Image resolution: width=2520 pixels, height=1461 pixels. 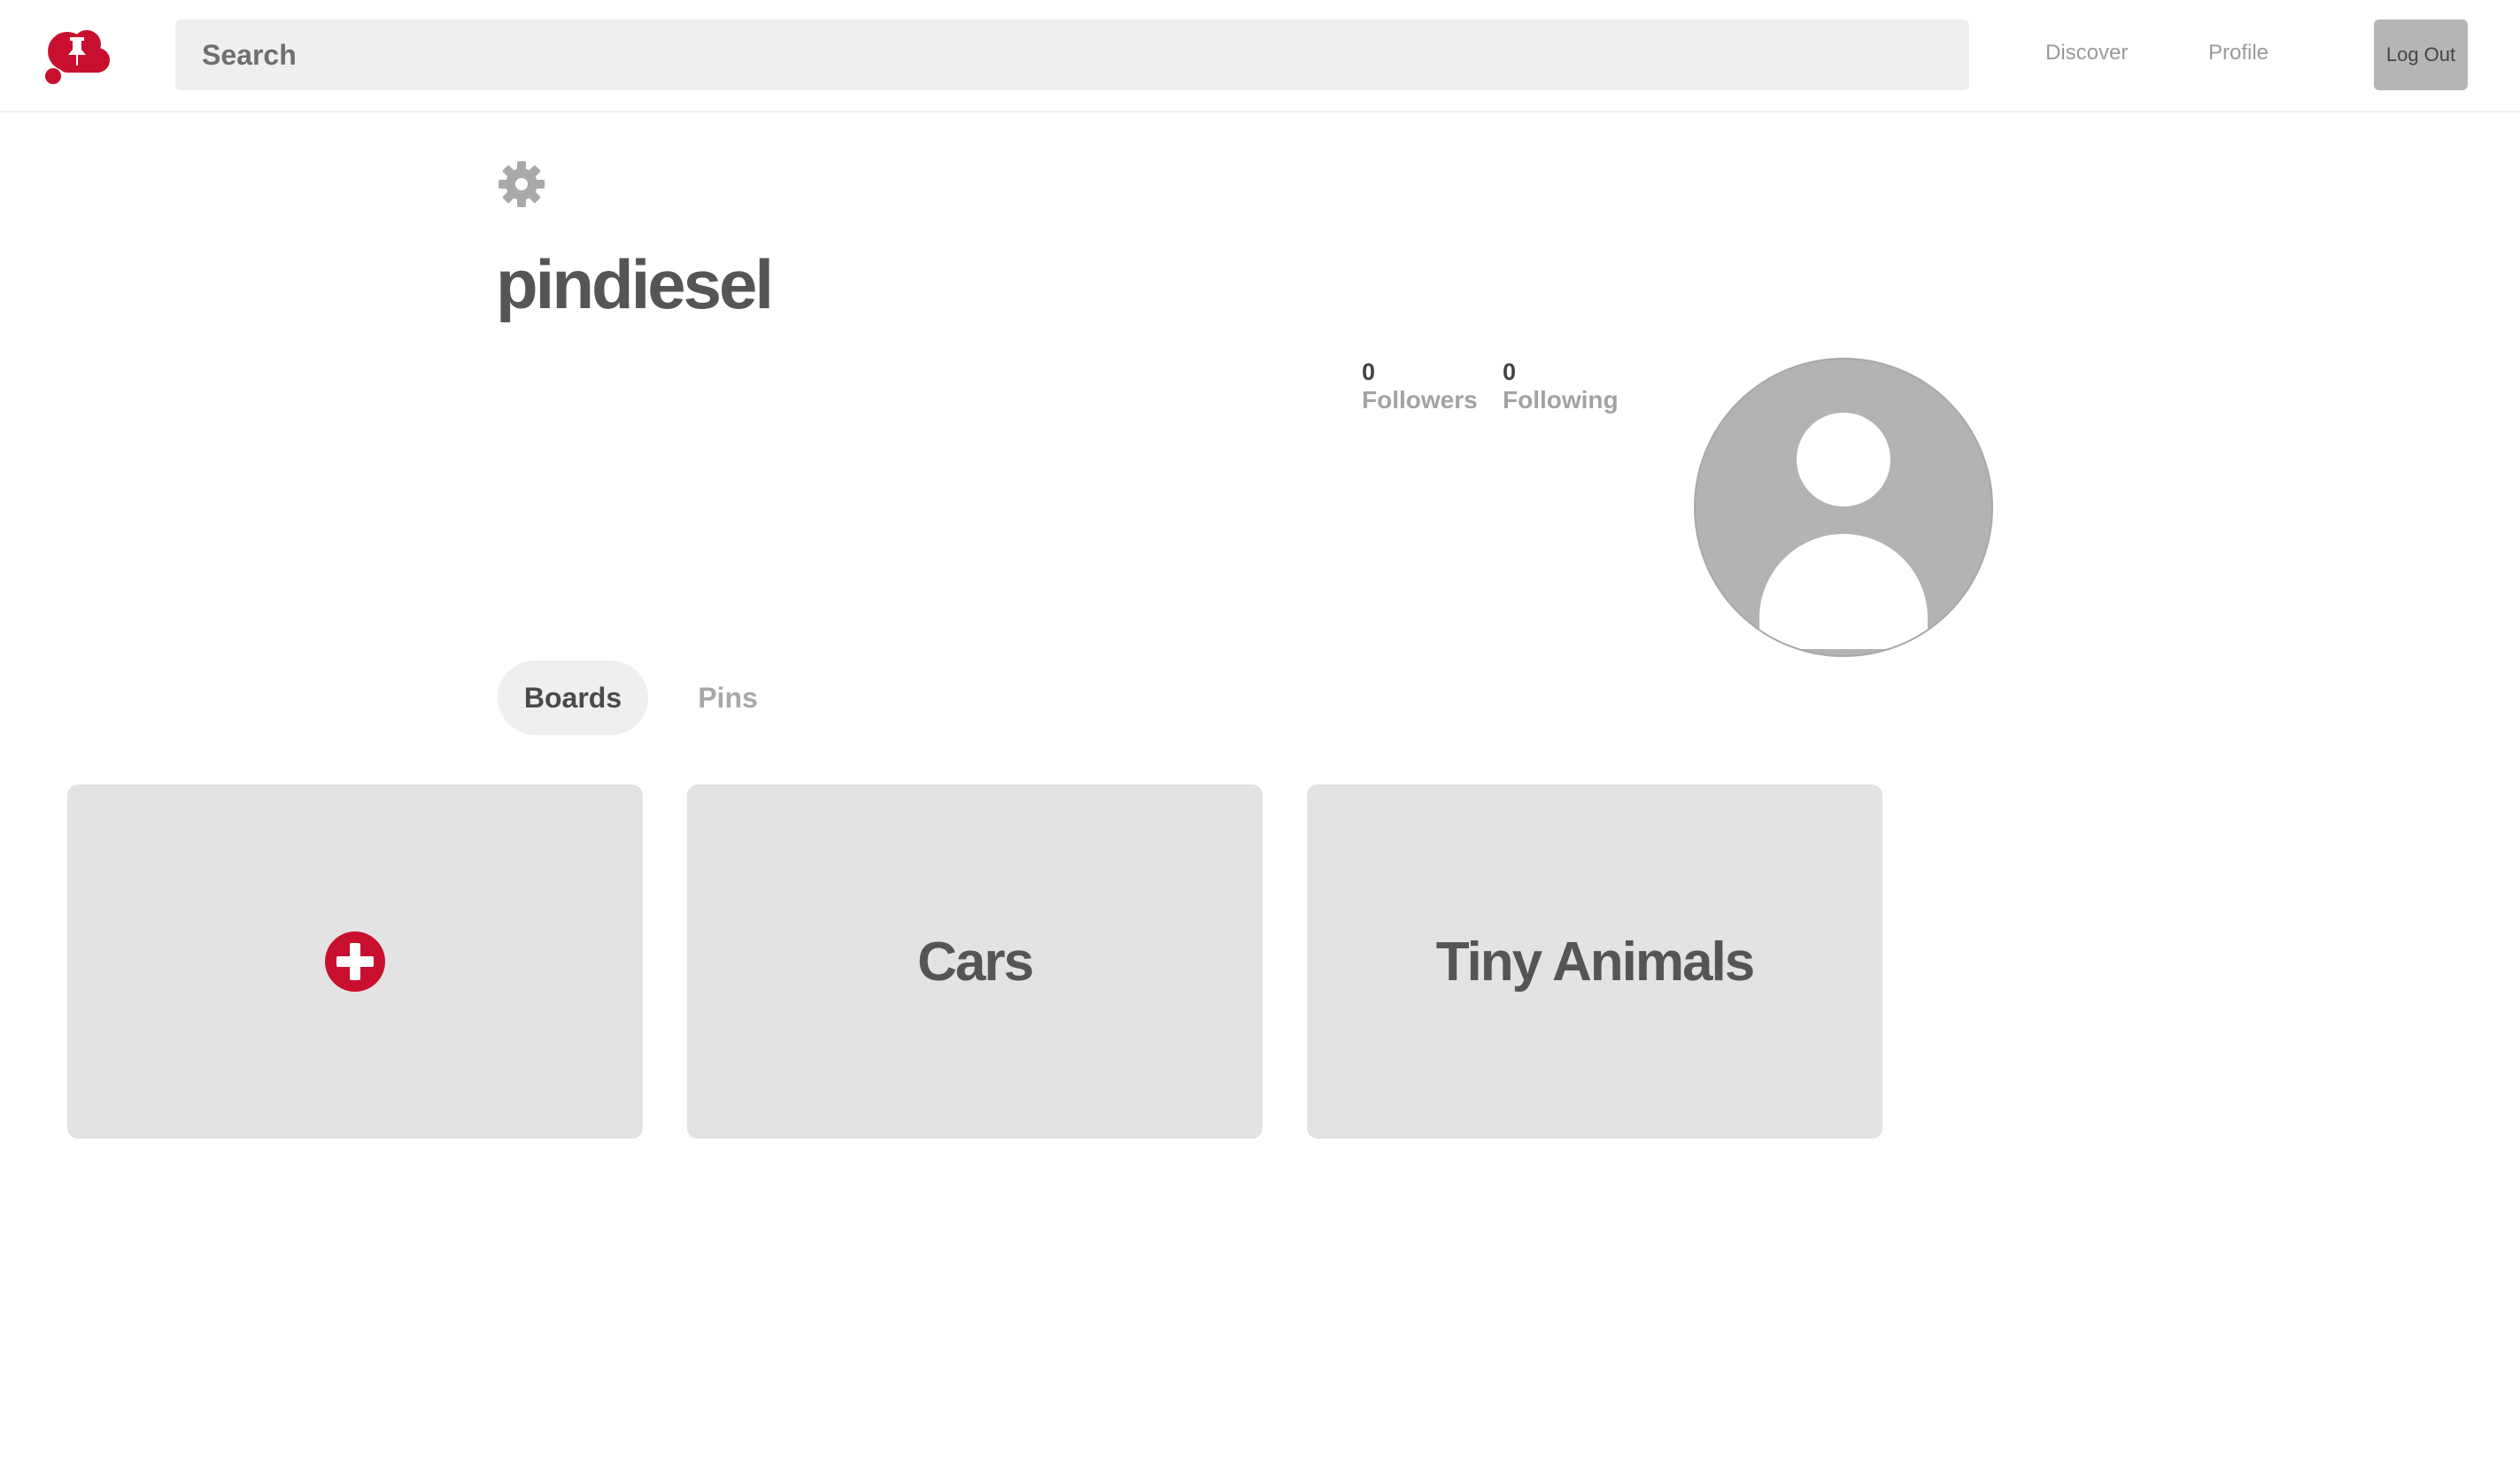 I want to click on user-avatar-icon, so click(x=1843, y=508).